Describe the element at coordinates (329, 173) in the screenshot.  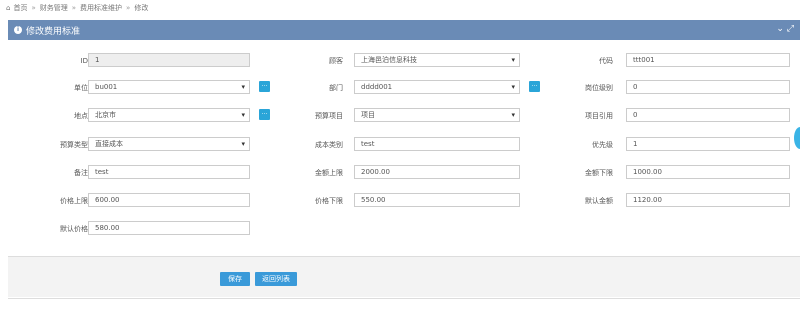
I see `amount-upper-label: 金额上限` at that location.